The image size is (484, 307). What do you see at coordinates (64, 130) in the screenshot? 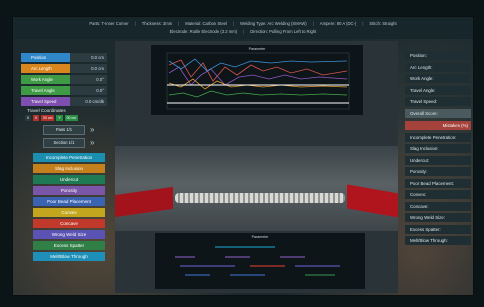
I see `pass-button: Pass 1/1` at bounding box center [64, 130].